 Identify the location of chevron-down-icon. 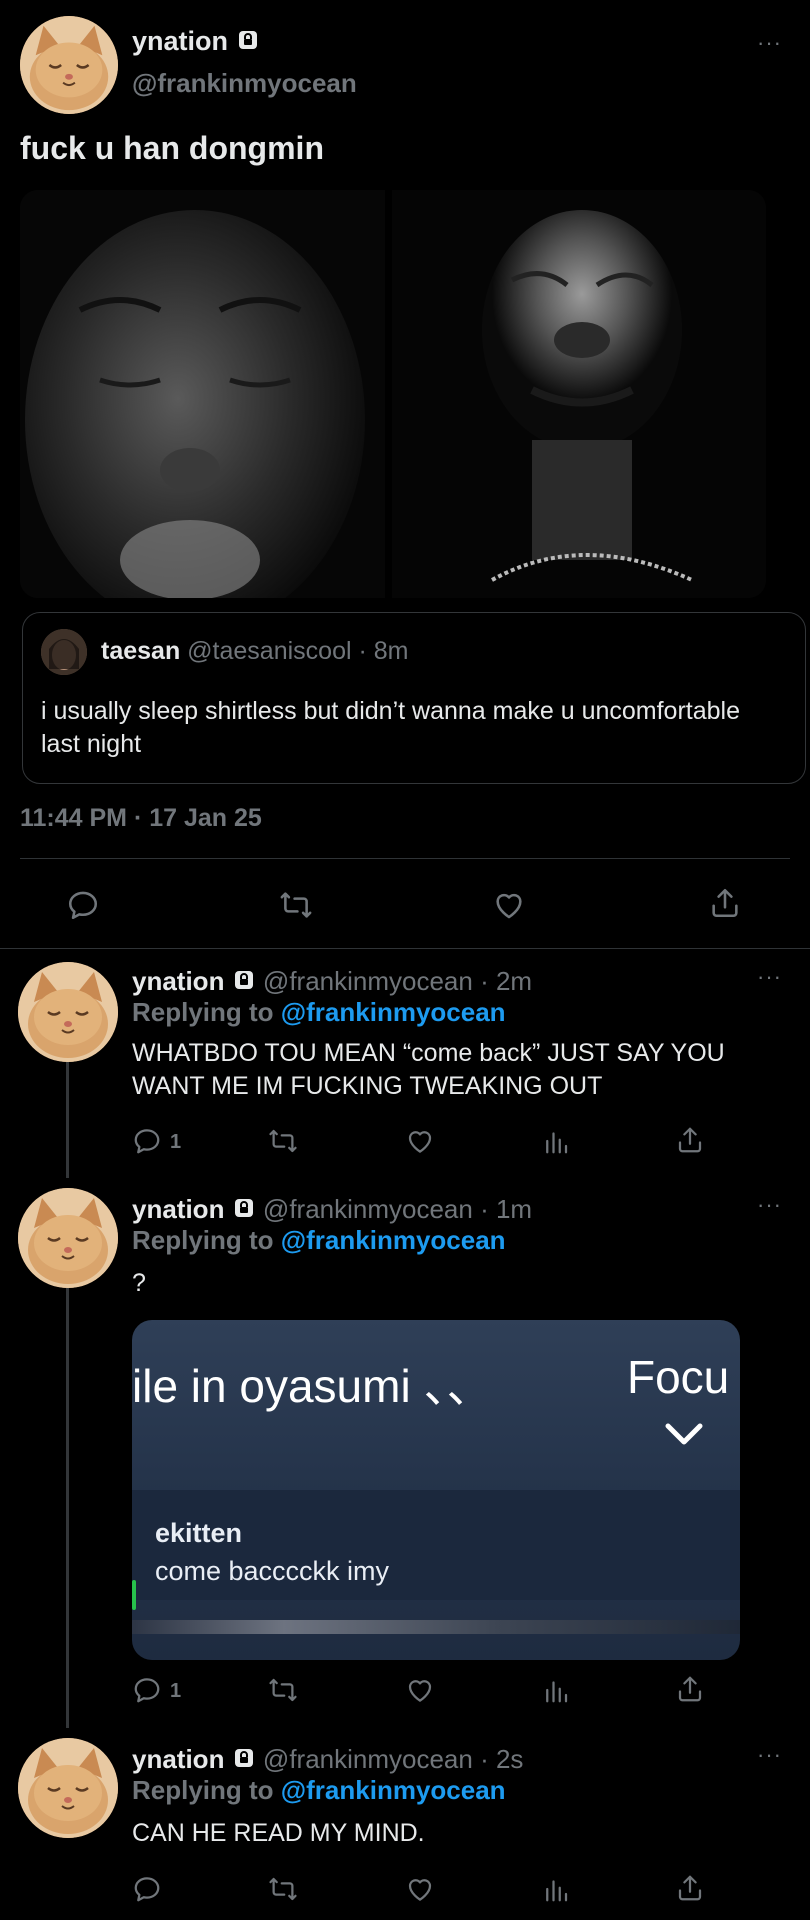
(684, 1437).